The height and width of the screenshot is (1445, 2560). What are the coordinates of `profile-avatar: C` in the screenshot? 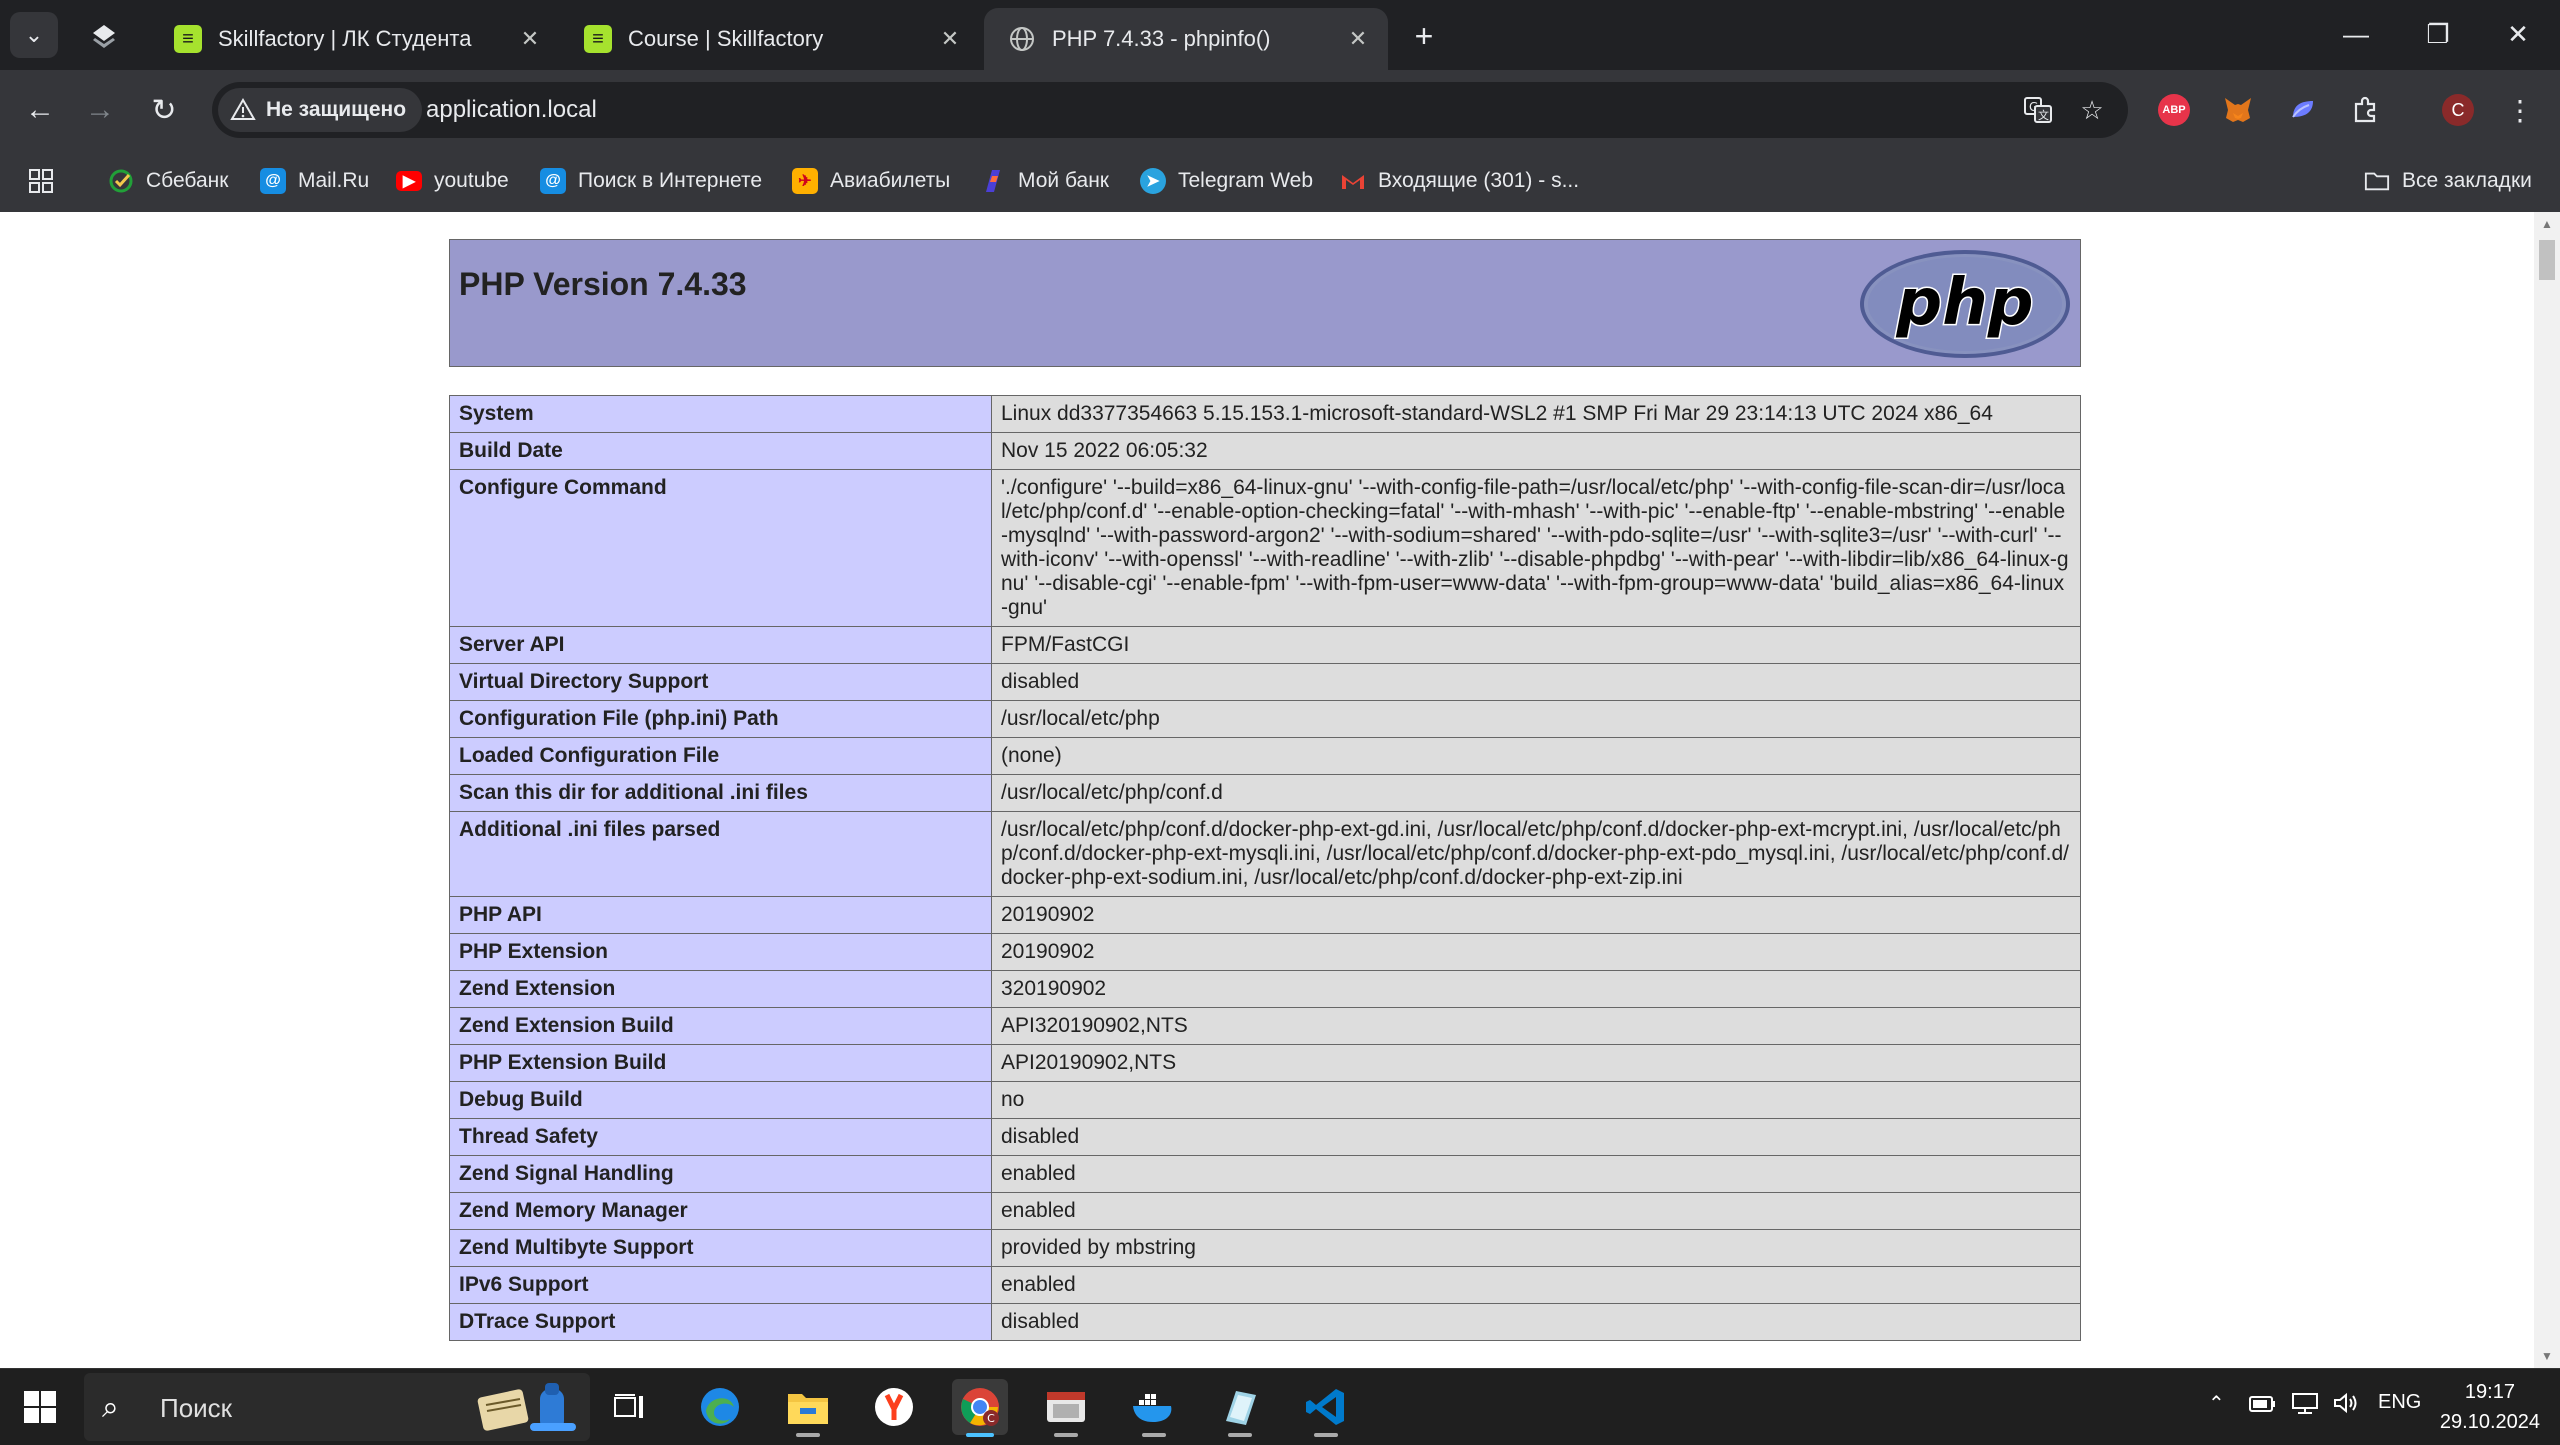 It's located at (2458, 110).